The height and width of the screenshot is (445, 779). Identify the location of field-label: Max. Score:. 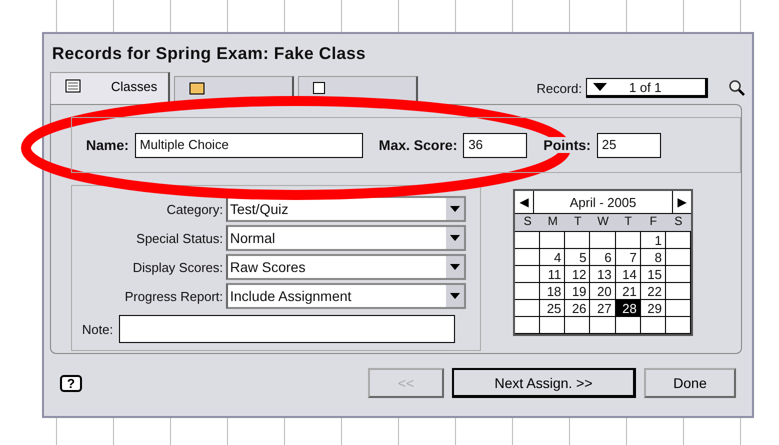
(418, 145).